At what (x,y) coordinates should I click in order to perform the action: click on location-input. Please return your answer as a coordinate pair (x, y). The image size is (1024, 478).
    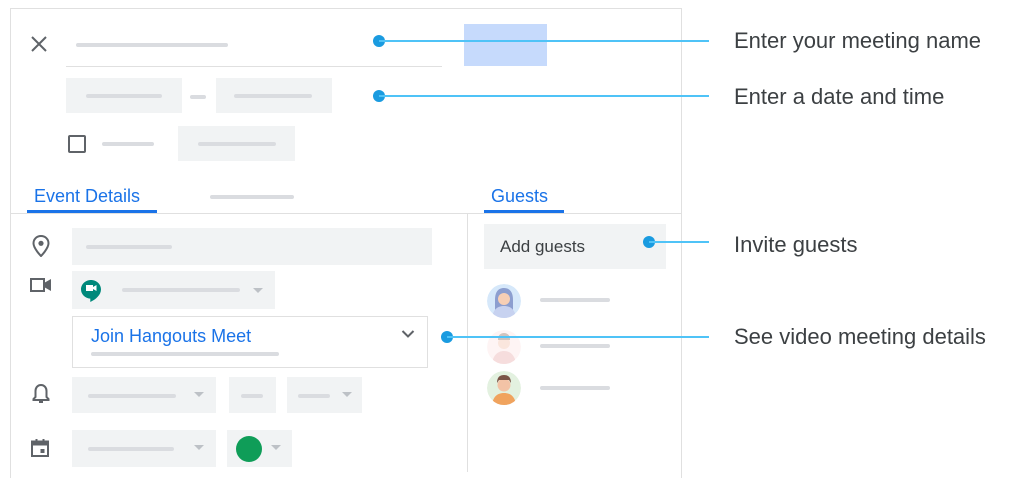
    Looking at the image, I should click on (252, 246).